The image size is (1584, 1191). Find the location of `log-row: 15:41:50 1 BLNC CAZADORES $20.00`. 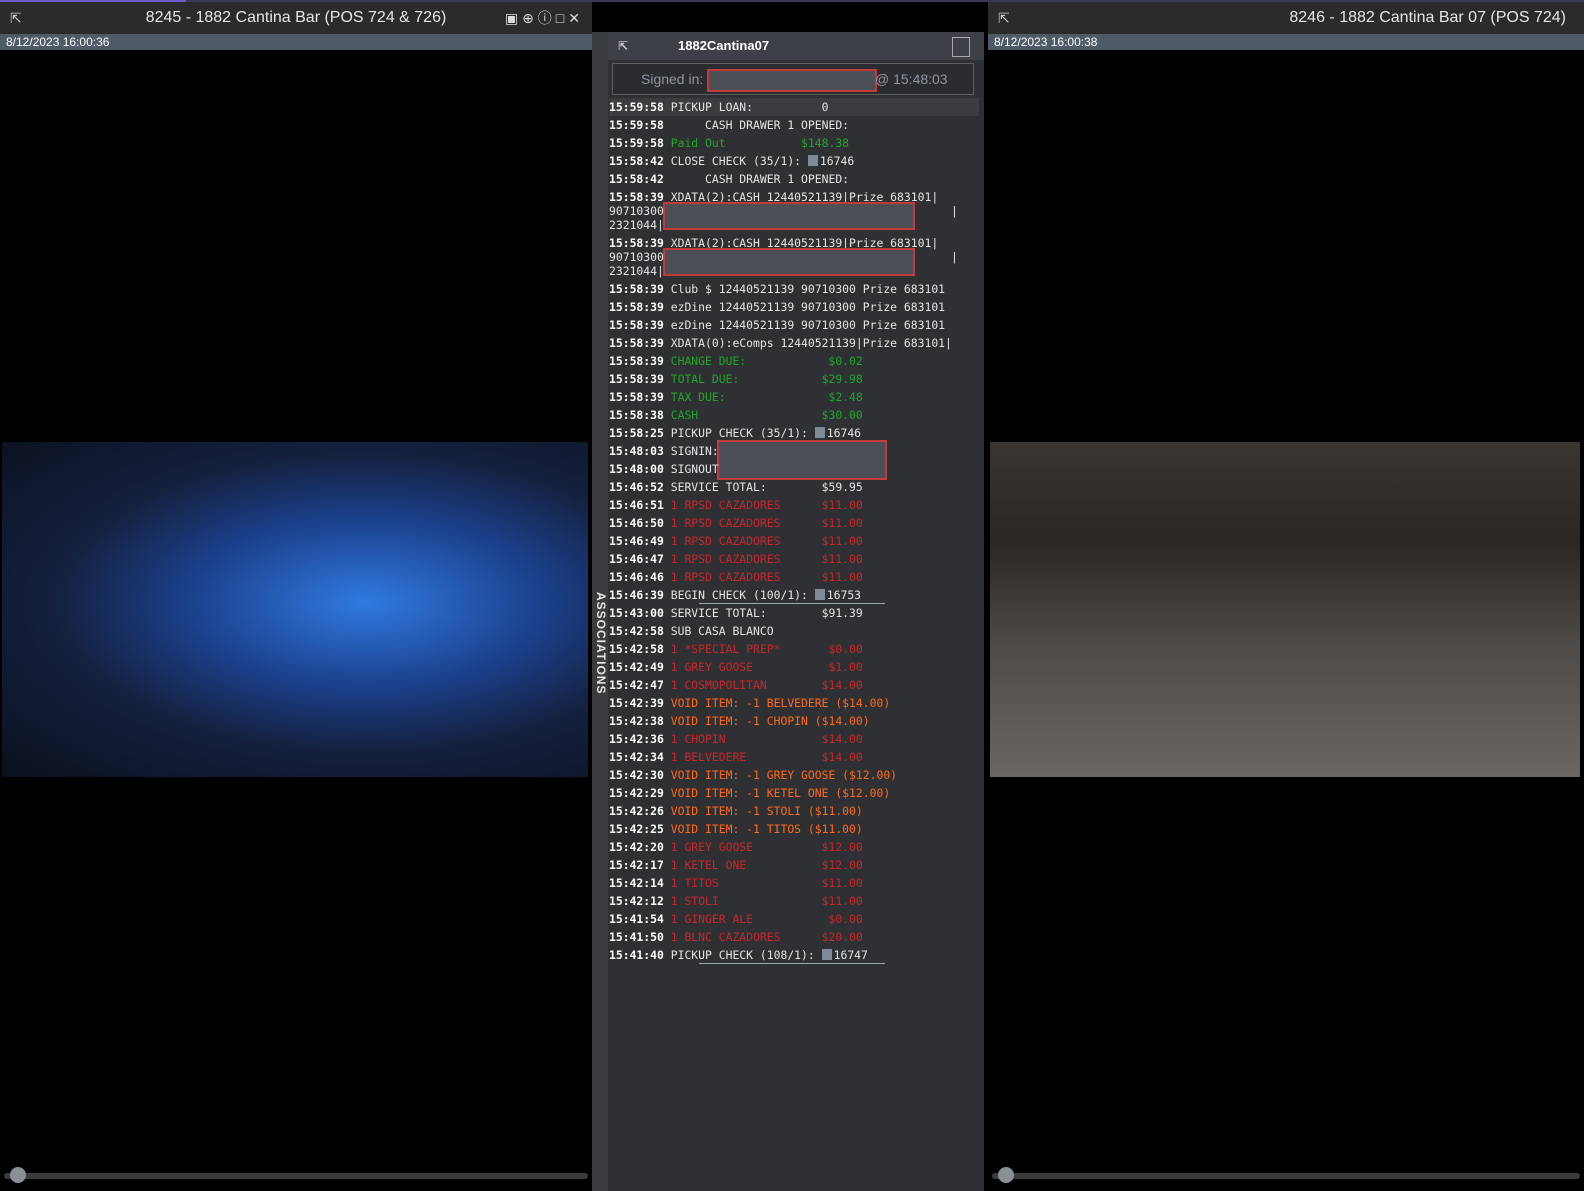

log-row: 15:41:50 1 BLNC CAZADORES $20.00 is located at coordinates (794, 937).